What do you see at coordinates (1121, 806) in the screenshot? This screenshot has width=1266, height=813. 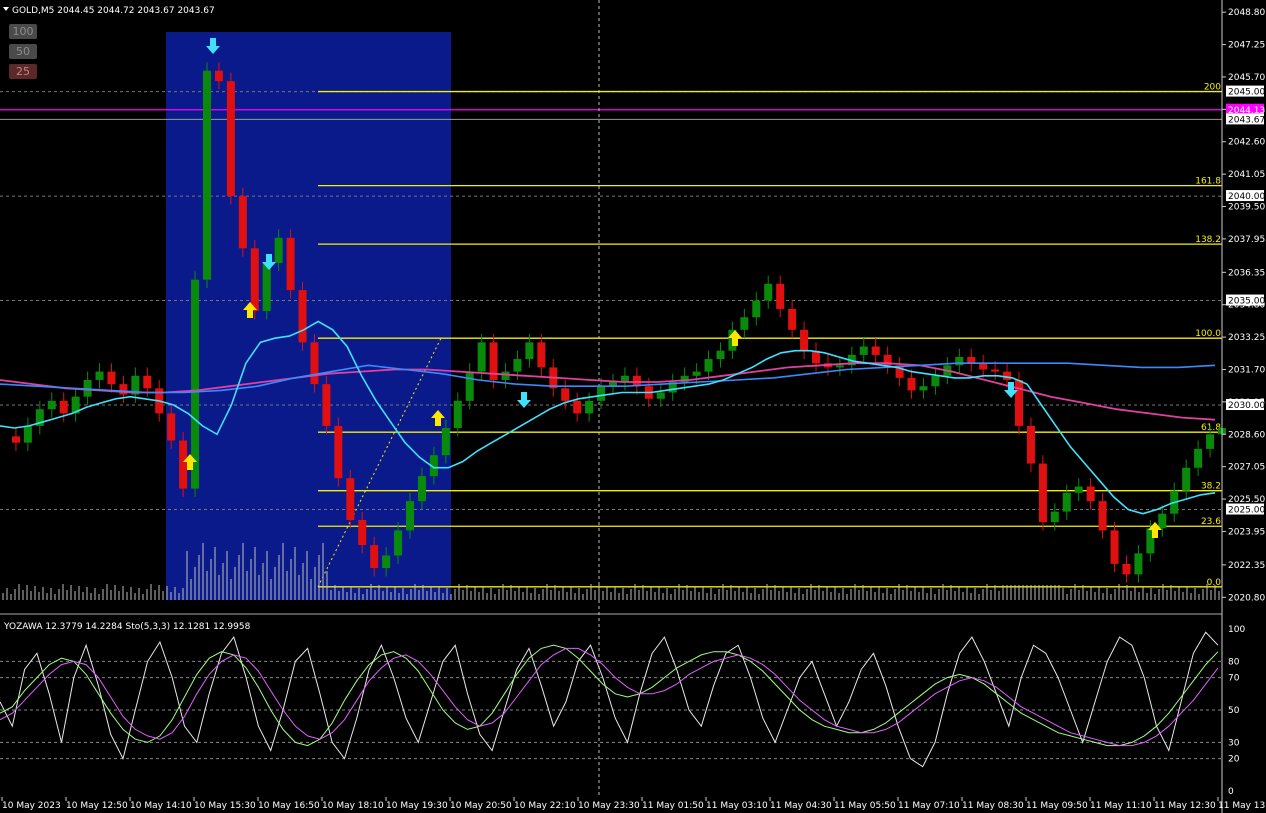 I see `time-tick-label: 11 May 11:10` at bounding box center [1121, 806].